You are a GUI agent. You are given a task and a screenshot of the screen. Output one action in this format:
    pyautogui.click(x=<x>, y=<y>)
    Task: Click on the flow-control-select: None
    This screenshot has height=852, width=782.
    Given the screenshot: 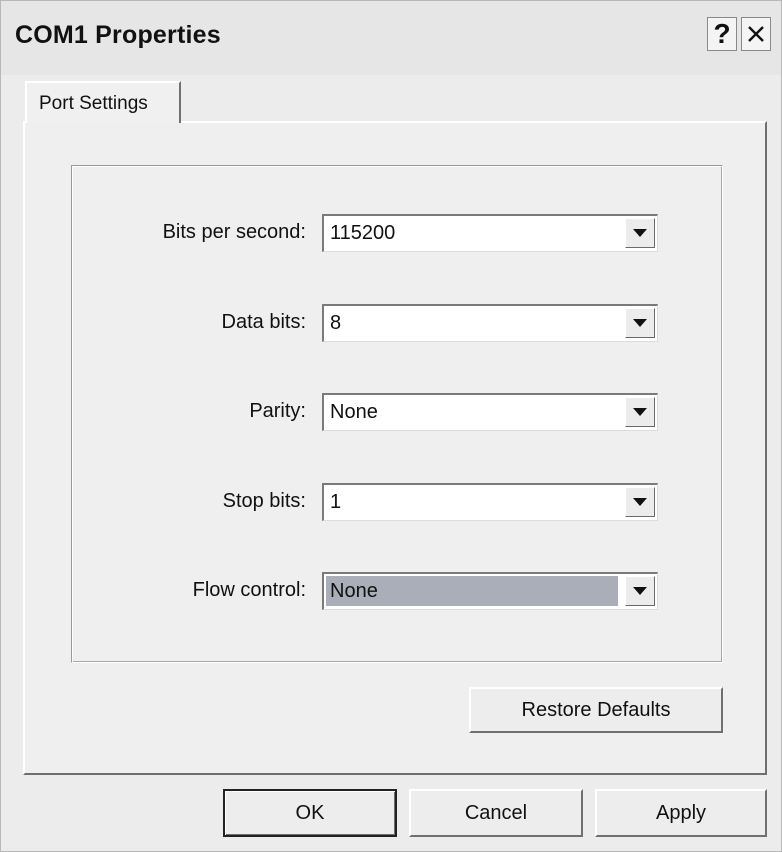 What is the action you would take?
    pyautogui.click(x=490, y=591)
    